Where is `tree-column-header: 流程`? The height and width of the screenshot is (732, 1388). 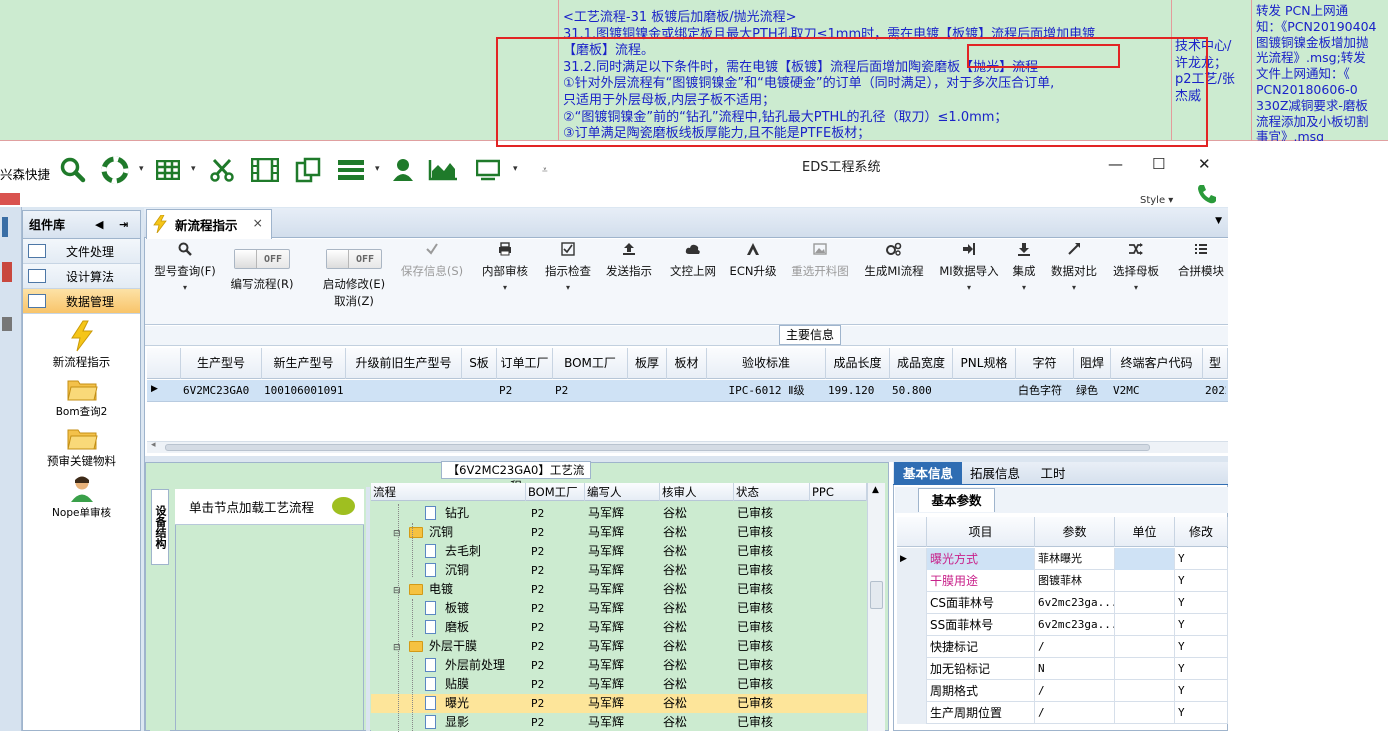
tree-column-header: 流程 is located at coordinates (448, 492).